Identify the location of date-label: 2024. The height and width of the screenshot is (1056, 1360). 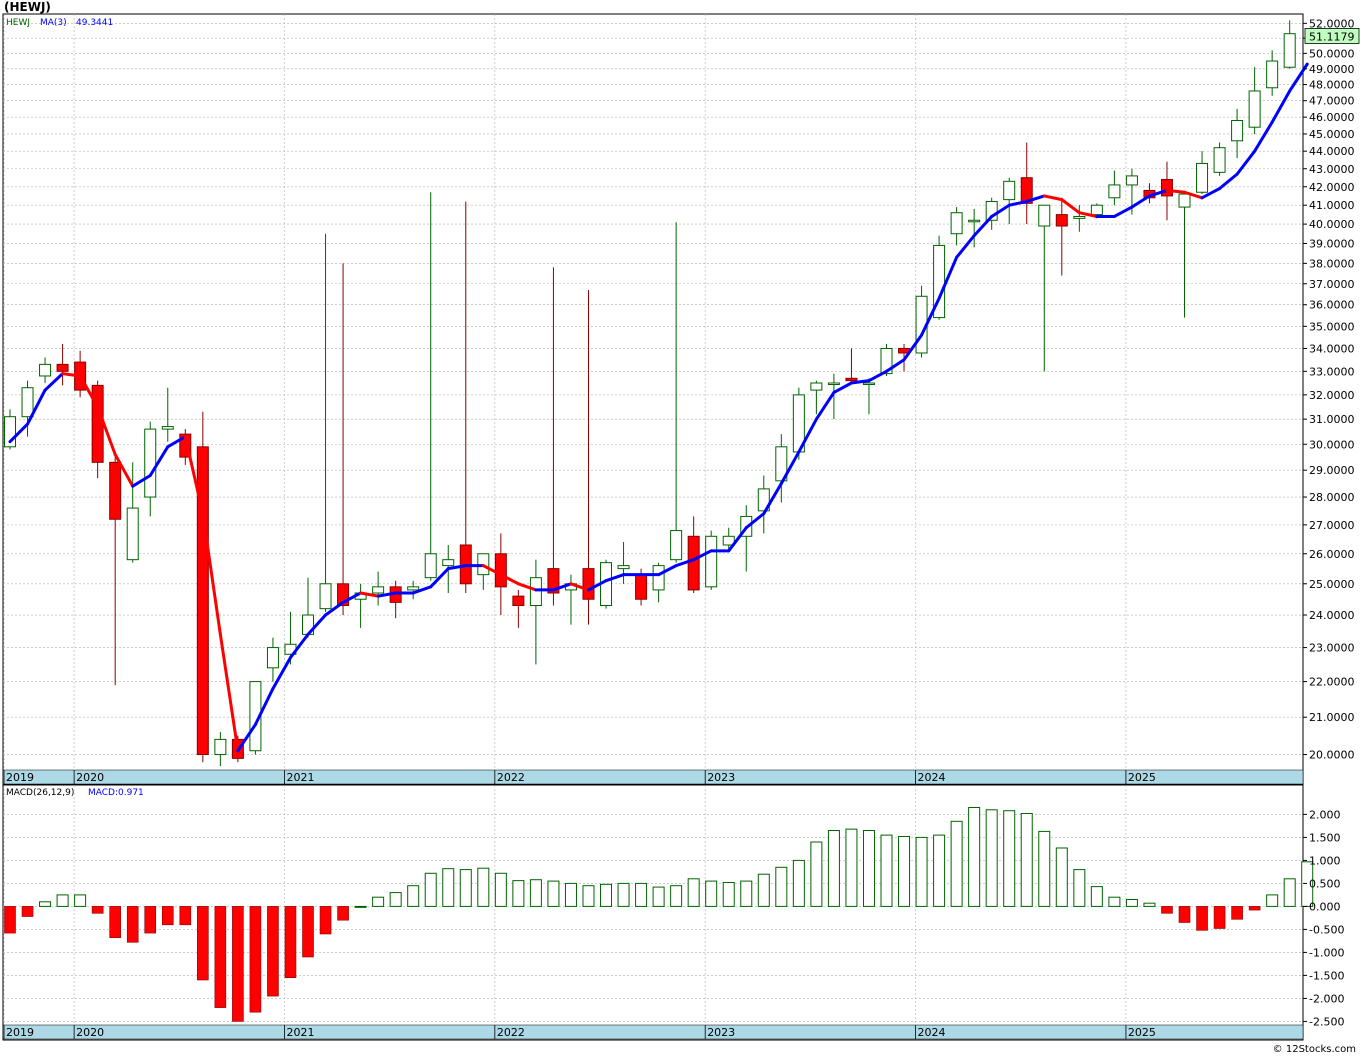
(932, 777).